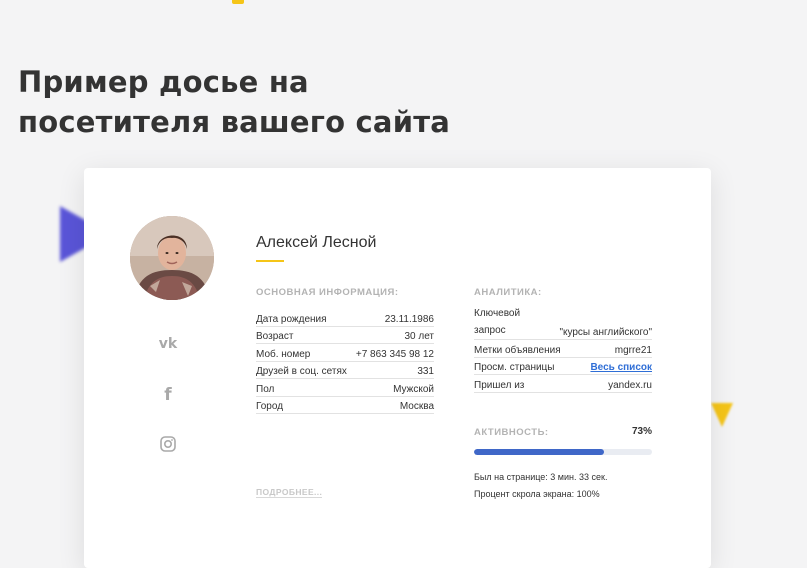 The image size is (807, 568). I want to click on avatar, so click(172, 258).